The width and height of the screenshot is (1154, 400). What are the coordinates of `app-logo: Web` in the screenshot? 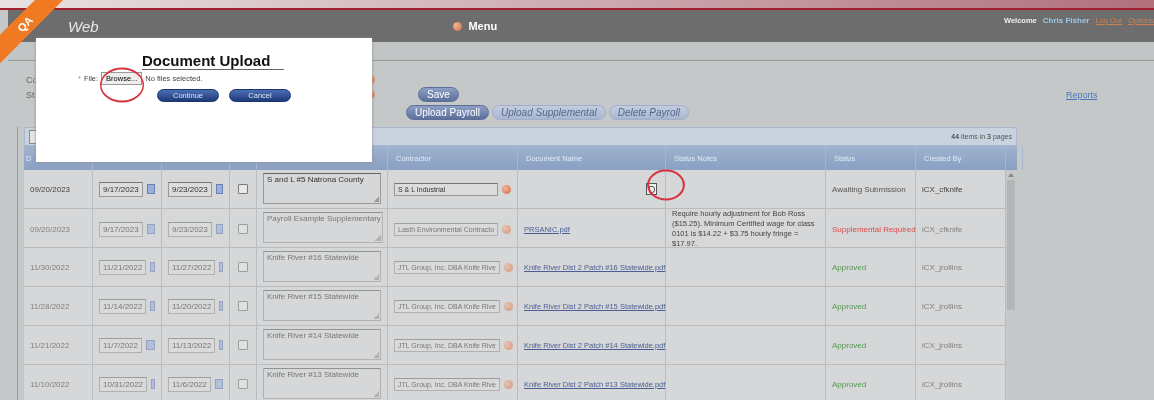 It's located at (84, 26).